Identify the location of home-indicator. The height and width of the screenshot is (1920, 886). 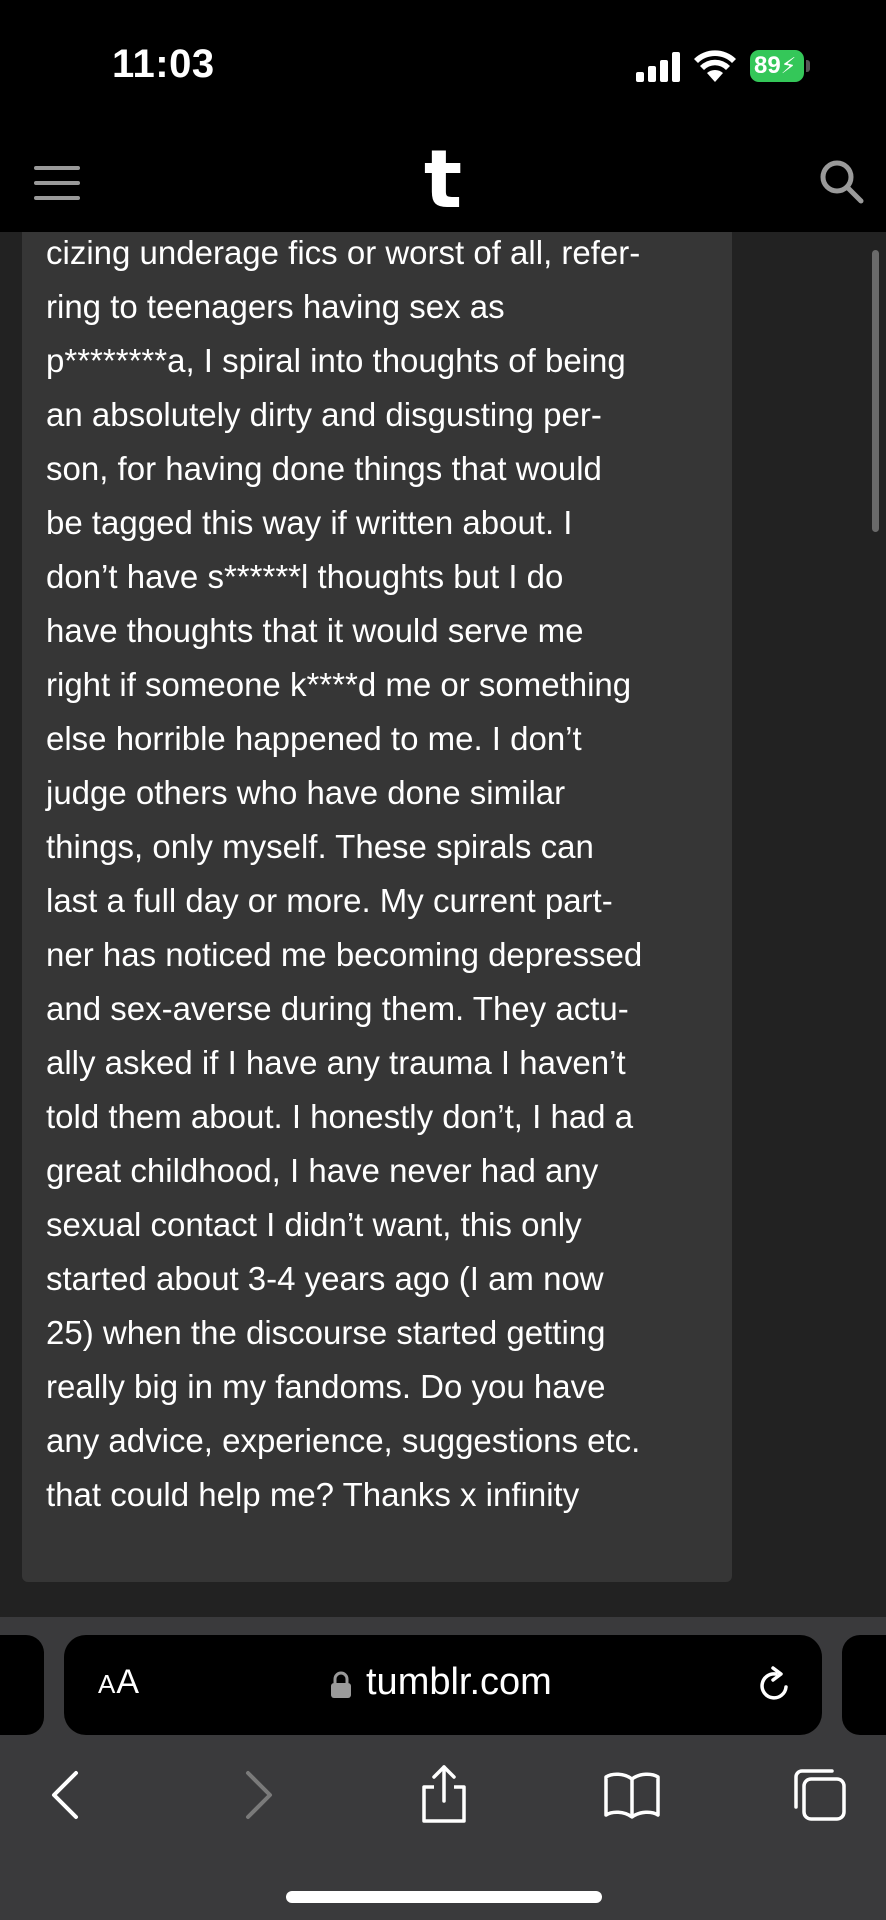
(444, 1897).